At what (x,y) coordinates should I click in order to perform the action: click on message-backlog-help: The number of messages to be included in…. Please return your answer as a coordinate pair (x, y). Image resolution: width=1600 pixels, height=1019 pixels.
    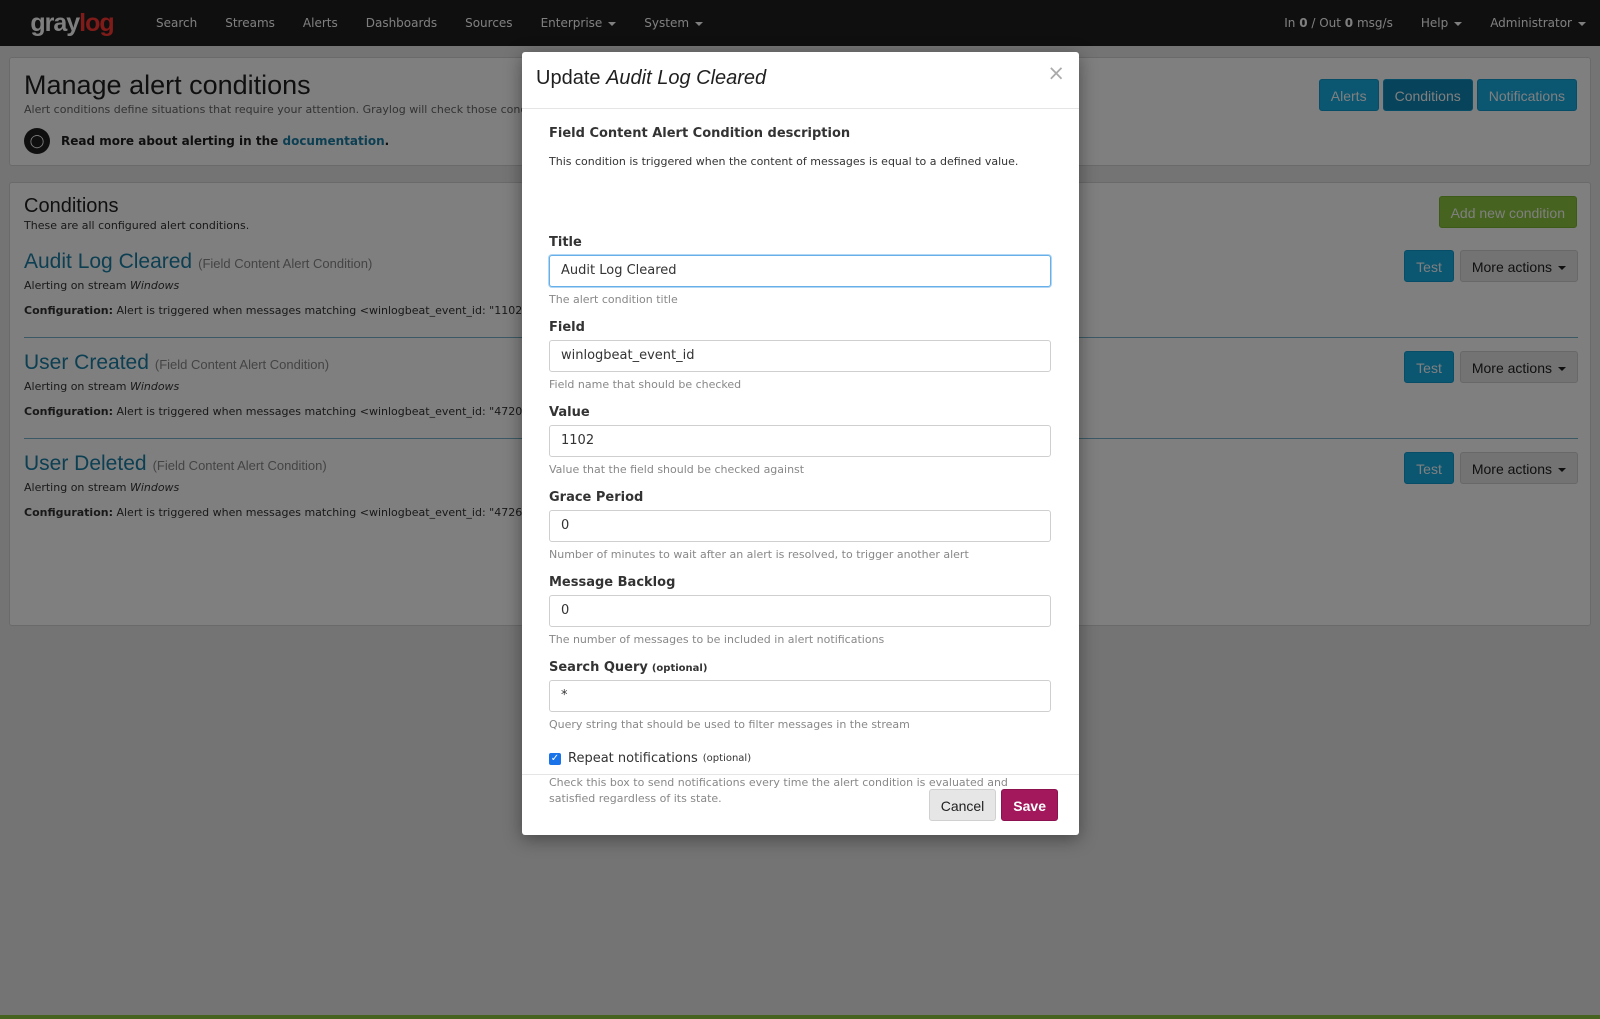
    Looking at the image, I should click on (717, 639).